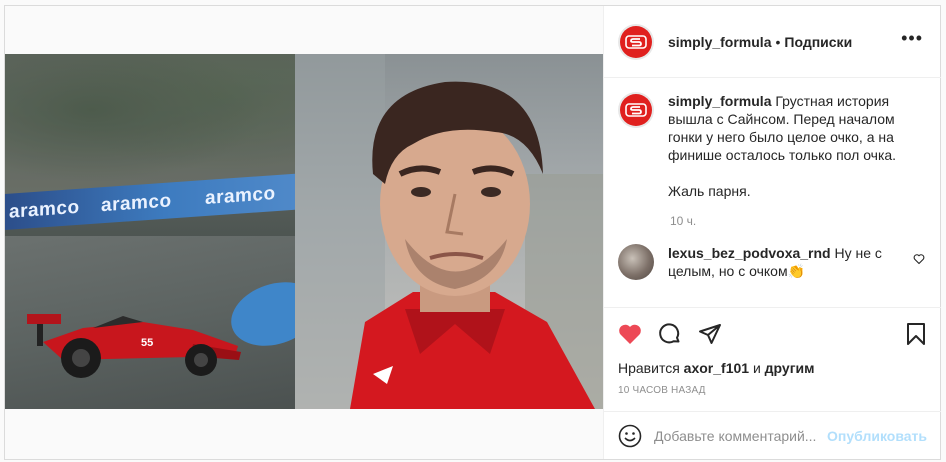 Image resolution: width=946 pixels, height=462 pixels. Describe the element at coordinates (919, 260) in the screenshot. I see `like-comment-heart-icon` at that location.